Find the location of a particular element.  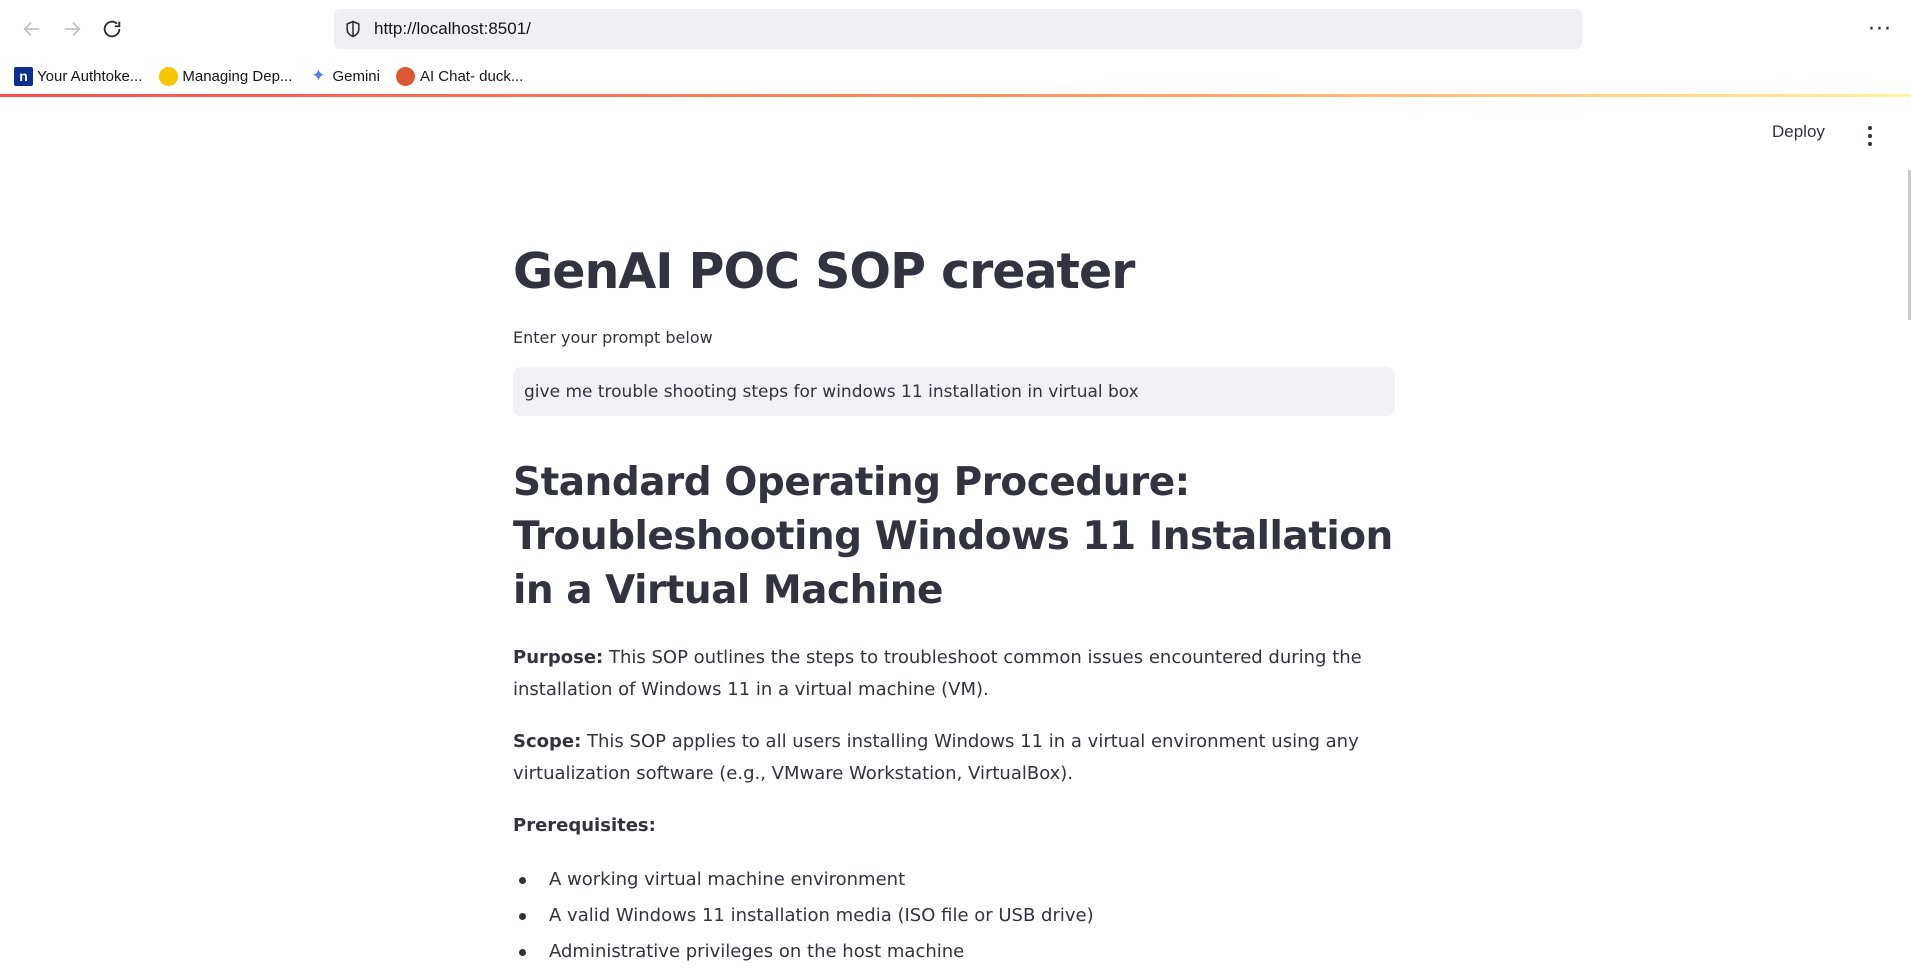

app-header is located at coordinates (955, 137).